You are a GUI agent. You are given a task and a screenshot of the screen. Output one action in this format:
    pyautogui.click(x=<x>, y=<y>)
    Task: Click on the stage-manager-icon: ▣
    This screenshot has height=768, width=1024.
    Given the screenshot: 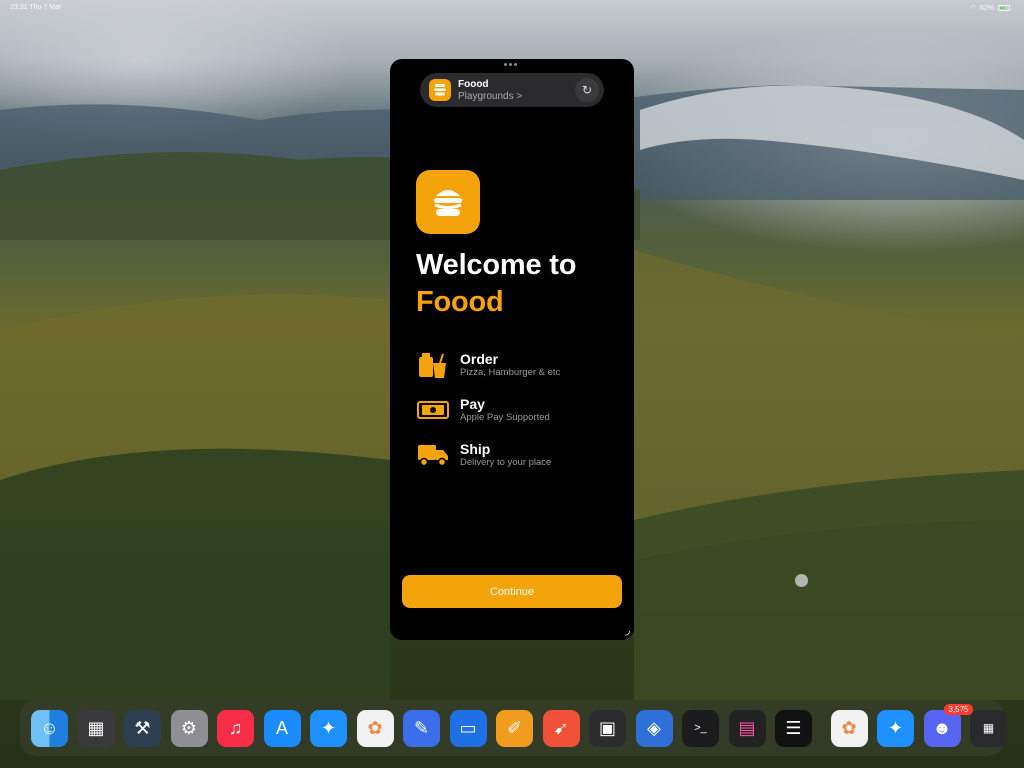 What is the action you would take?
    pyautogui.click(x=607, y=728)
    